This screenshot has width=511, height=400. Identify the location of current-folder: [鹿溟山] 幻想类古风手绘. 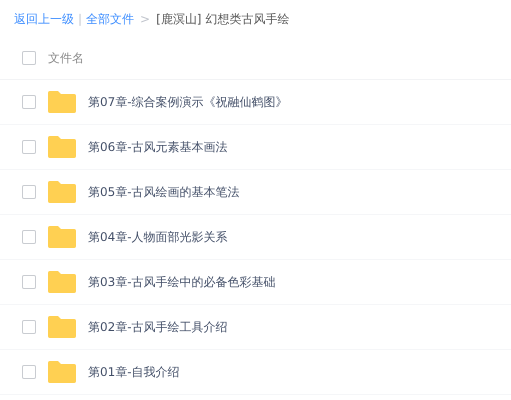
(223, 19).